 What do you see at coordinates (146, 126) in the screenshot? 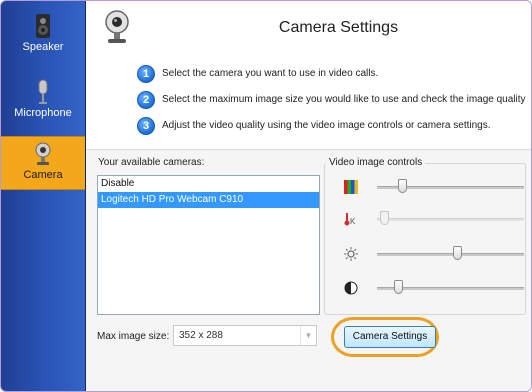
I see `step-number: 3` at bounding box center [146, 126].